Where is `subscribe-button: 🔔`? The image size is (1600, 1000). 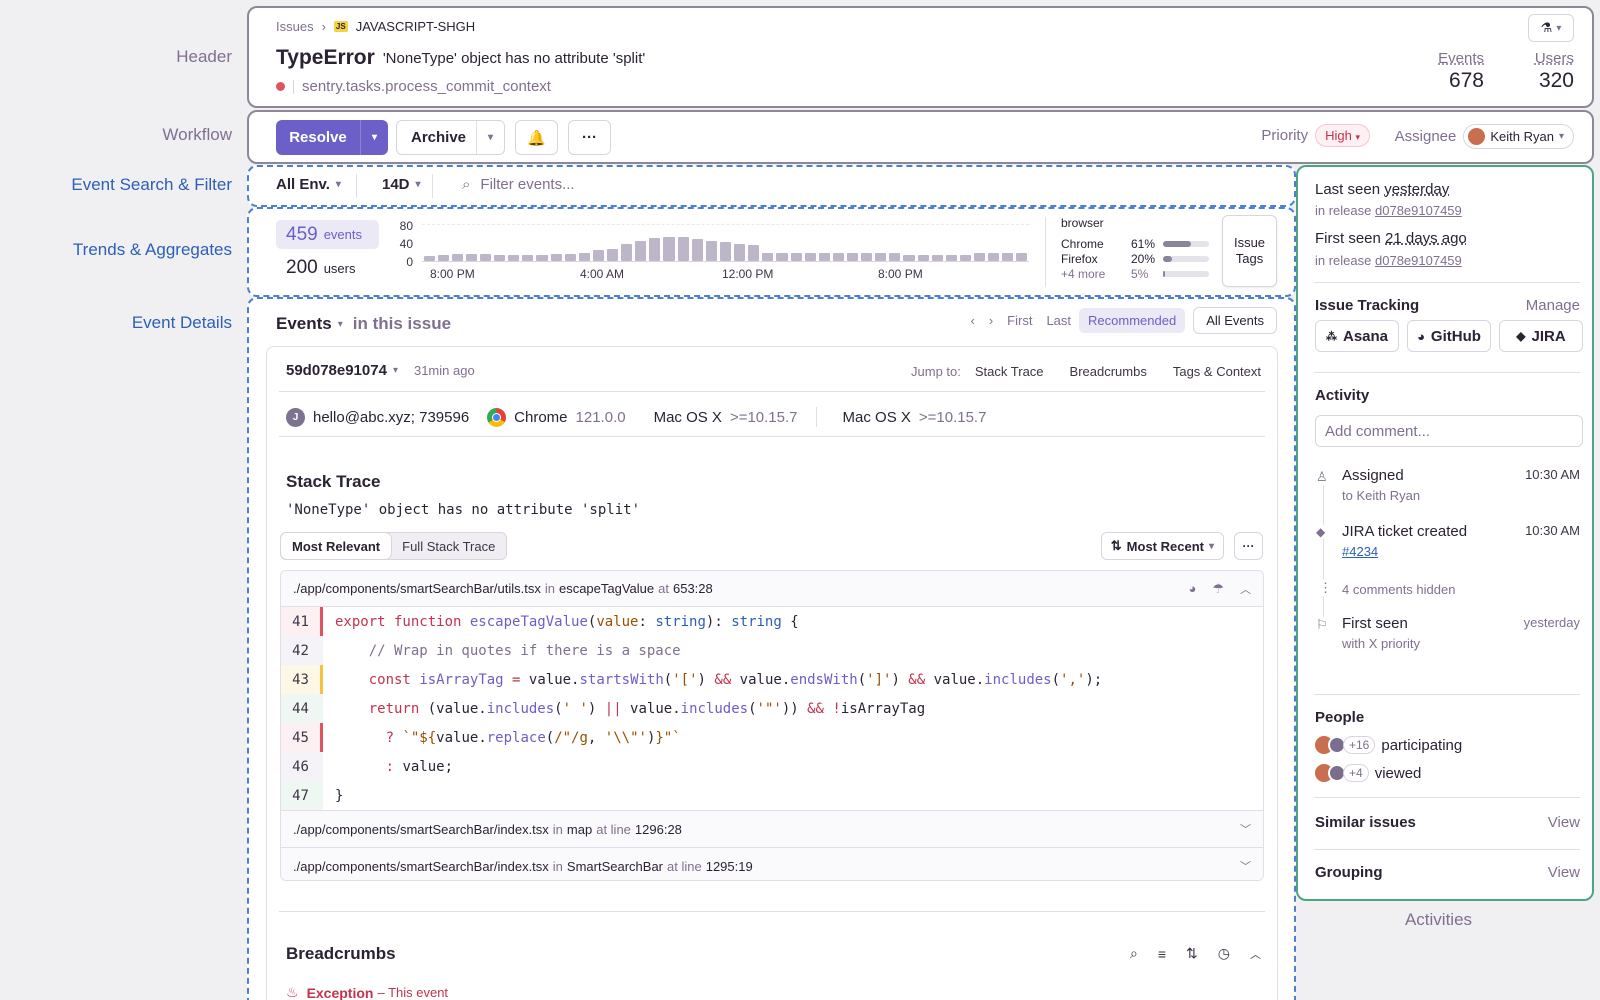 subscribe-button: 🔔 is located at coordinates (536, 137).